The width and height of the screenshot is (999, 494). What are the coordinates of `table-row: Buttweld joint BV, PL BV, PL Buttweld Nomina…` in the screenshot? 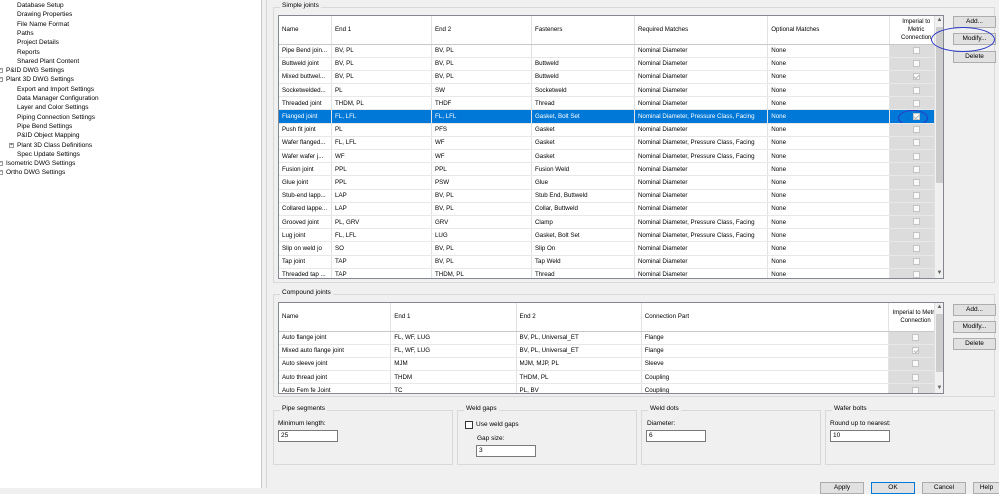 It's located at (611, 64).